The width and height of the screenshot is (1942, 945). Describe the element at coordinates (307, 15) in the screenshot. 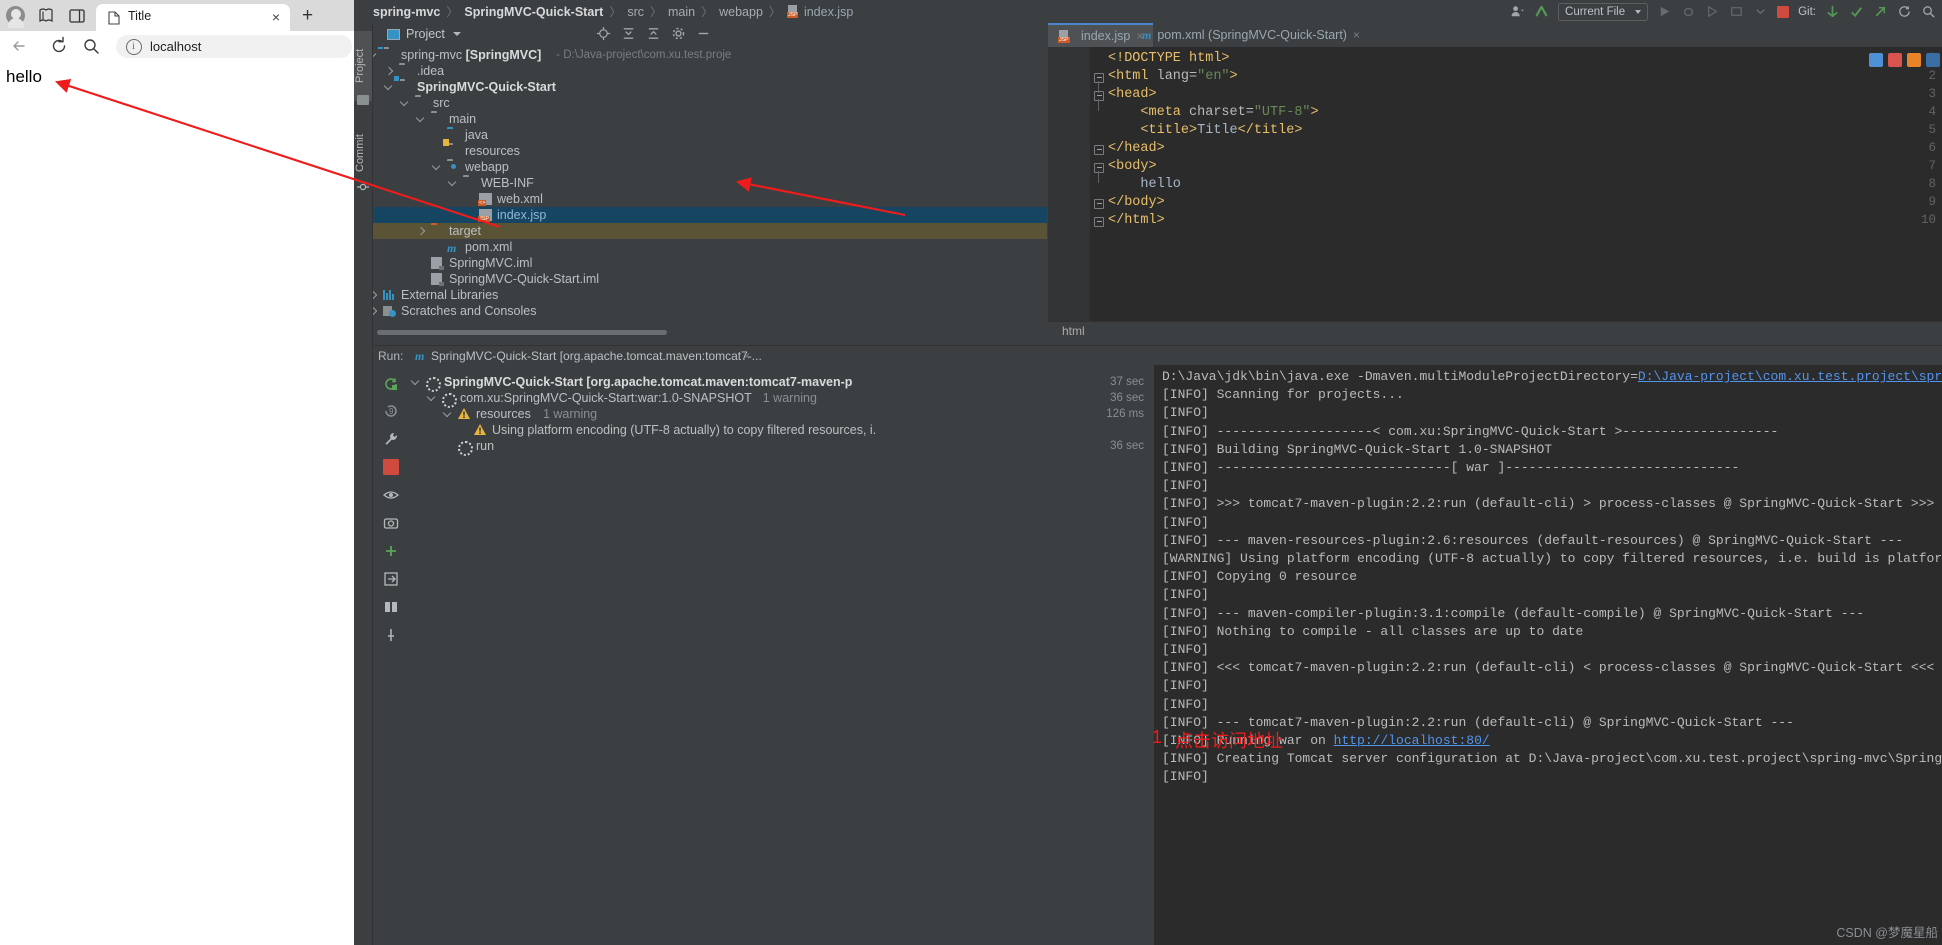

I see `new-tab-button: +` at that location.